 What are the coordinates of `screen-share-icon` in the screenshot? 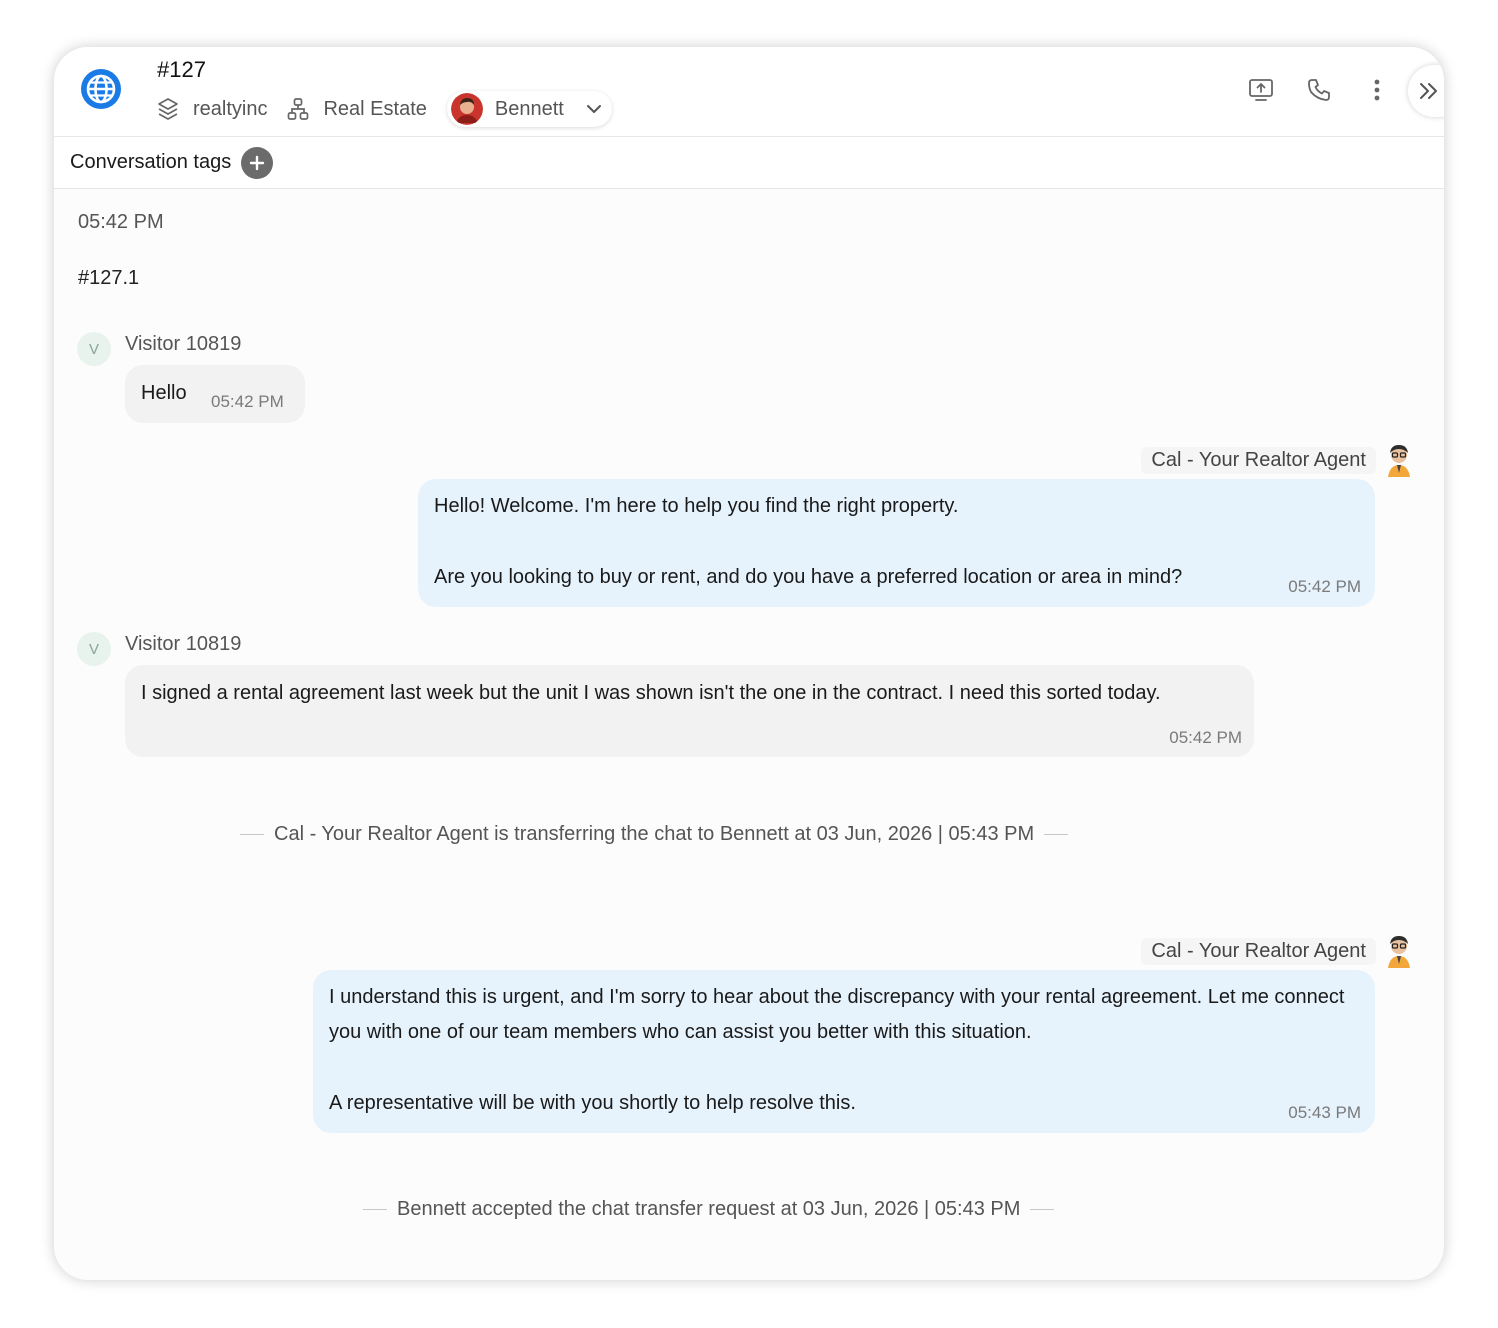 It's located at (1261, 90).